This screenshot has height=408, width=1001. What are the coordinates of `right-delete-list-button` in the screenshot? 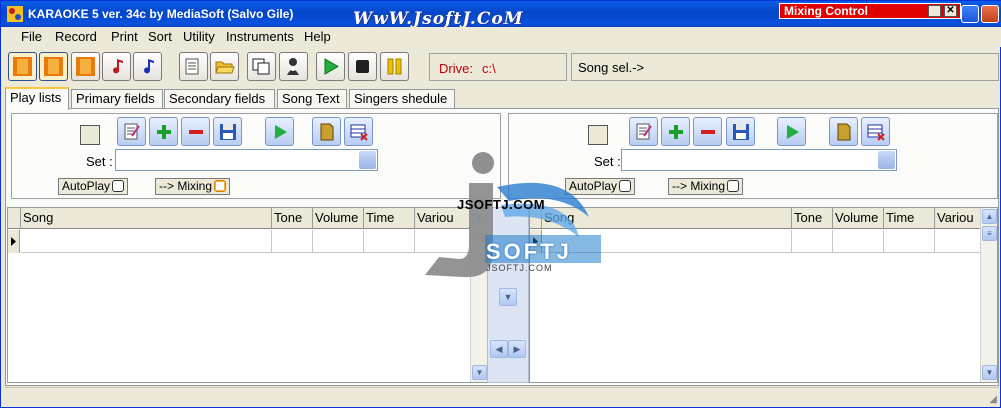 It's located at (875, 131).